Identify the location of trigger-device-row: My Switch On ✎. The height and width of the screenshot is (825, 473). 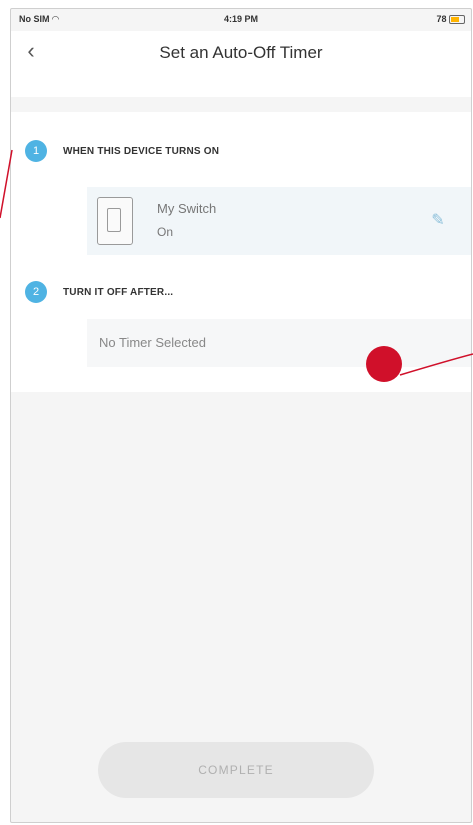
(279, 221).